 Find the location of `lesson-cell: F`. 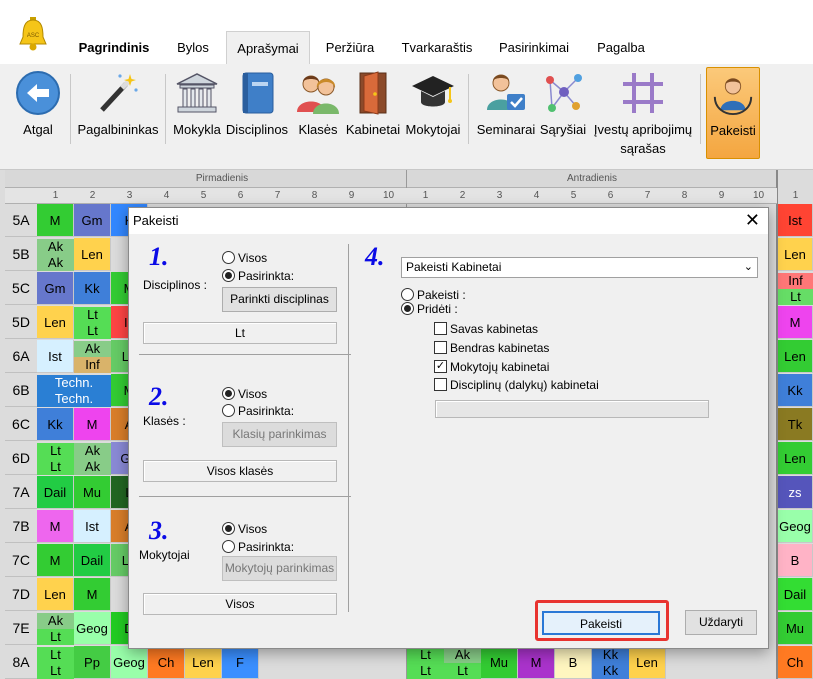

lesson-cell: F is located at coordinates (240, 662).